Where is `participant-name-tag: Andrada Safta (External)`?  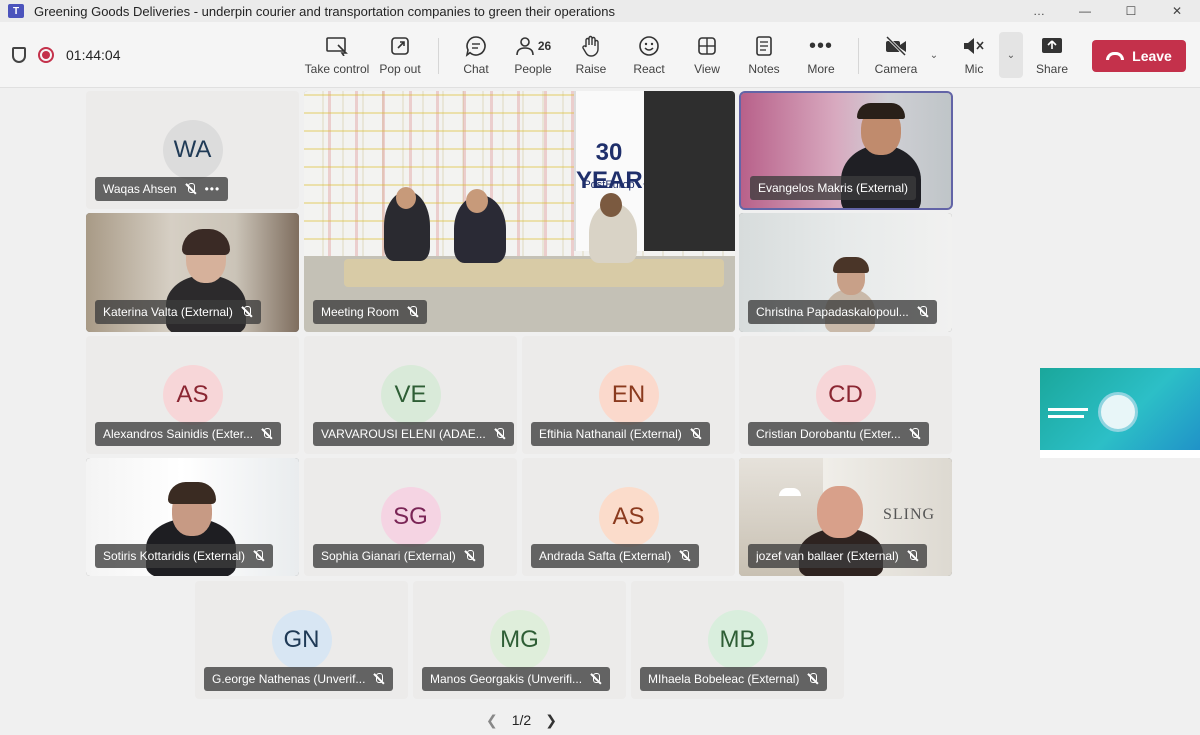
participant-name-tag: Andrada Safta (External) is located at coordinates (615, 556).